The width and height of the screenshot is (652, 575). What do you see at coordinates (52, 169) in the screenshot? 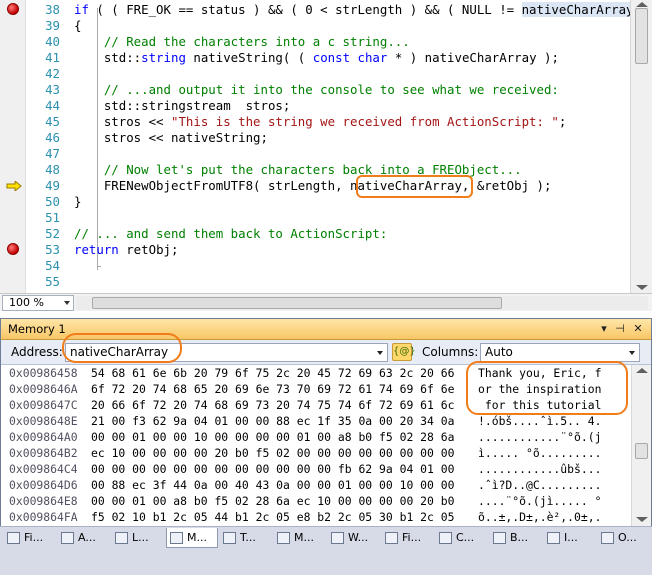
I see `line-number: 48` at bounding box center [52, 169].